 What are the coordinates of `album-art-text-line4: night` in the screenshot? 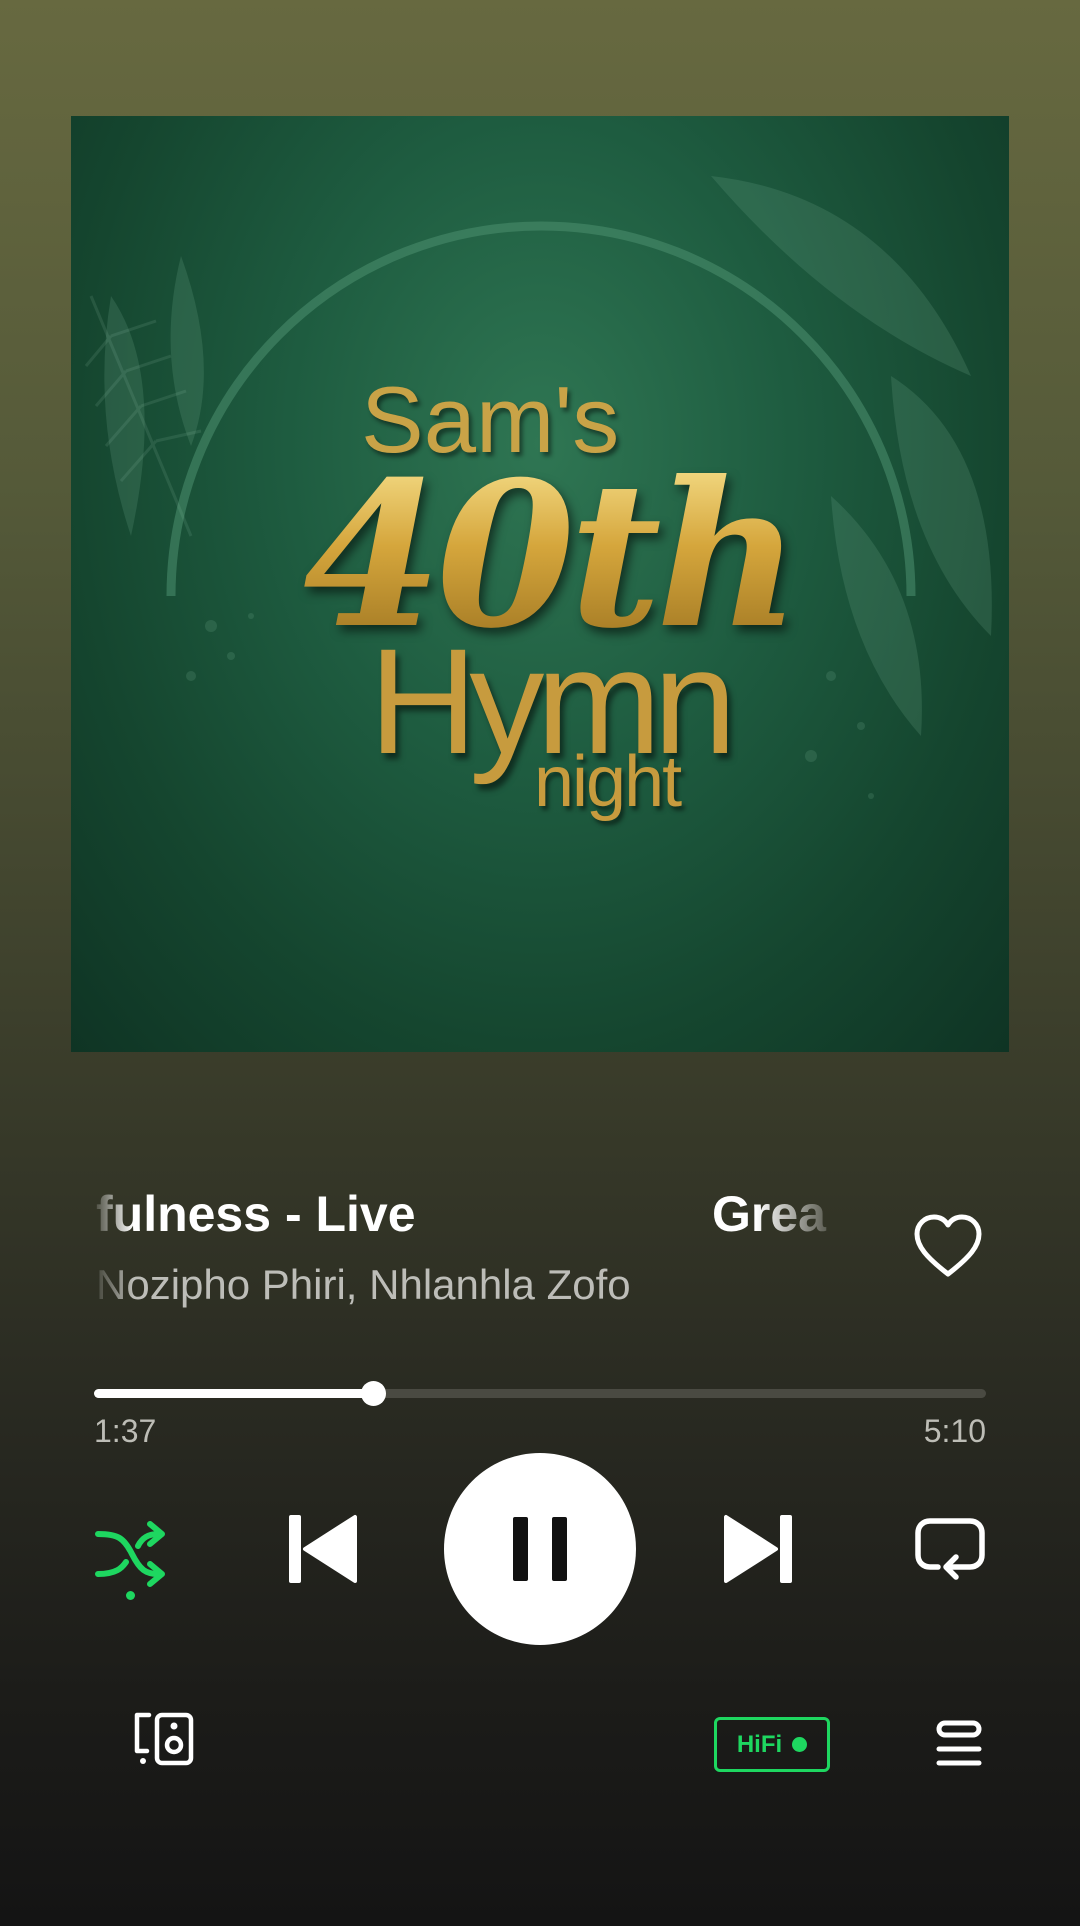 It's located at (608, 782).